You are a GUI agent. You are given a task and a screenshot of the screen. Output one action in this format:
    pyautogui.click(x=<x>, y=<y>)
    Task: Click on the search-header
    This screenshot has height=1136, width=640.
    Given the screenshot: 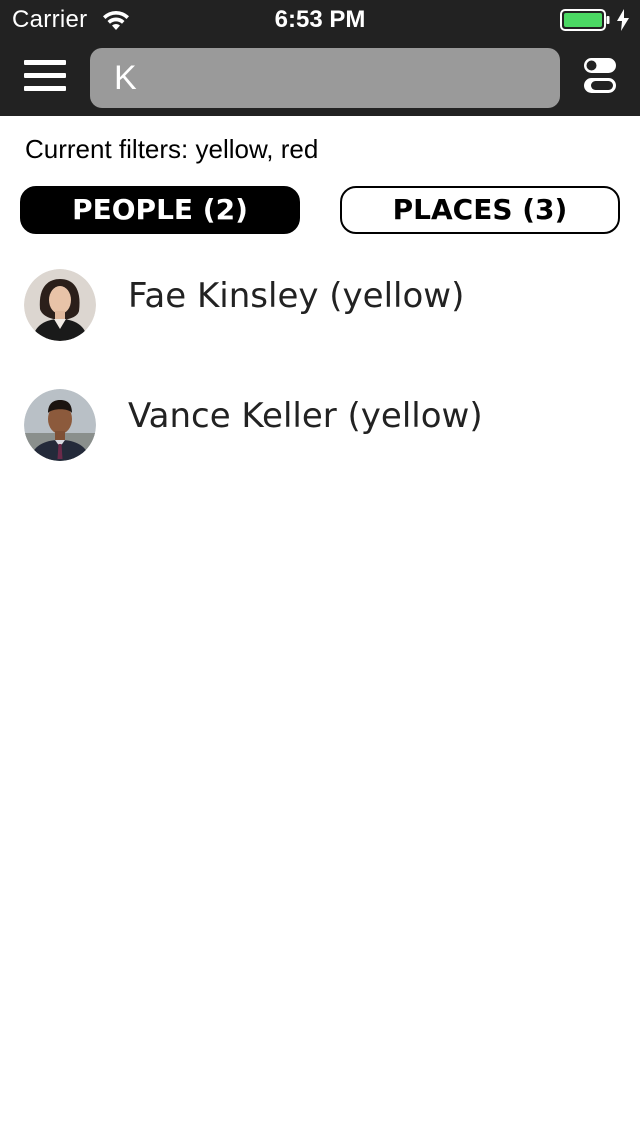 What is the action you would take?
    pyautogui.click(x=320, y=78)
    